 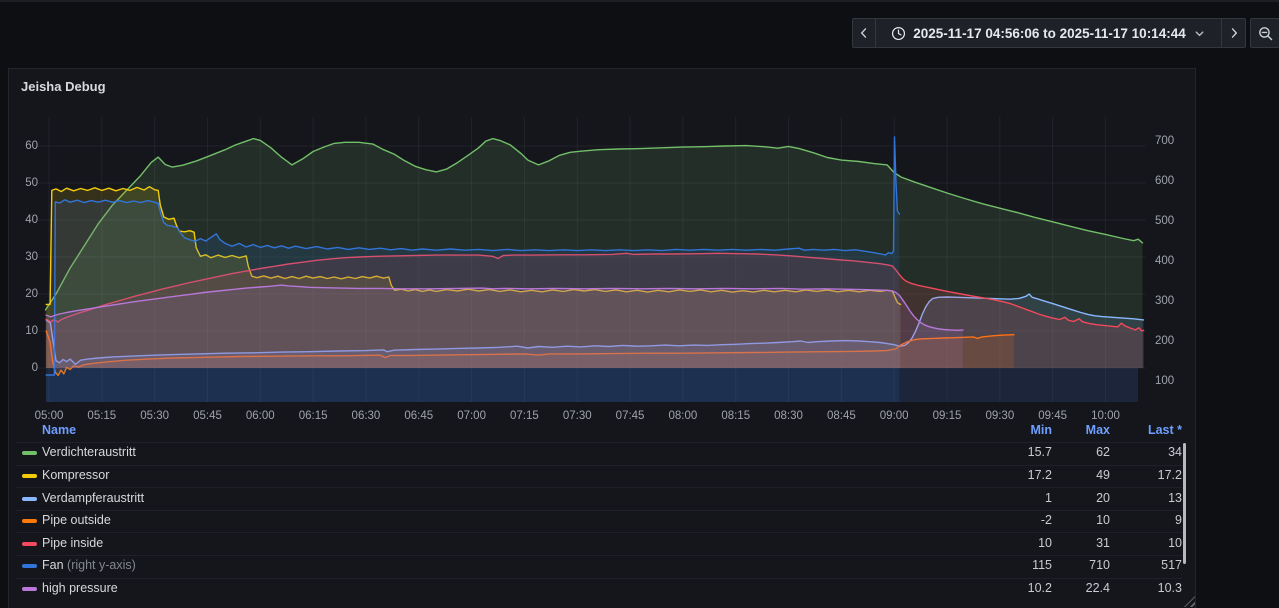 I want to click on legend-label-text: high pressure, so click(x=80, y=587).